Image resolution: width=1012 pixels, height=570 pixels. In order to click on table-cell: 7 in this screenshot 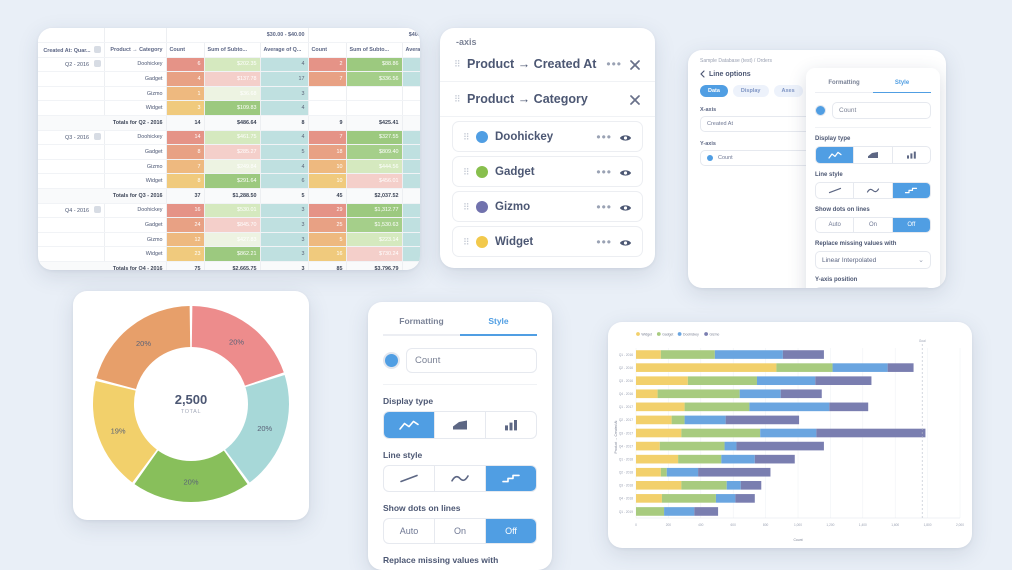, I will do `click(327, 79)`.